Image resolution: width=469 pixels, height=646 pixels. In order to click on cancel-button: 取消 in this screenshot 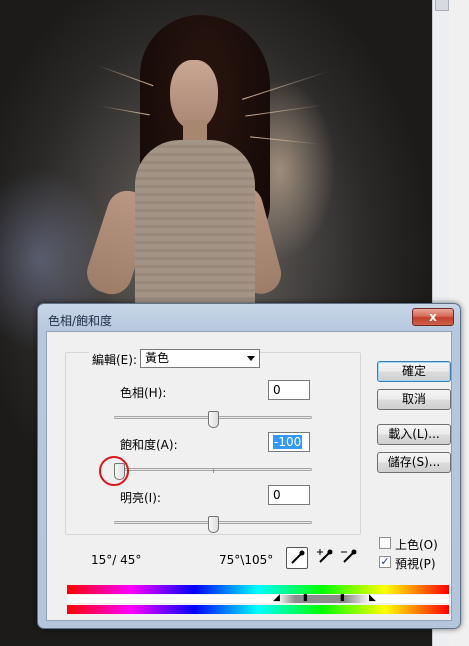, I will do `click(414, 399)`.